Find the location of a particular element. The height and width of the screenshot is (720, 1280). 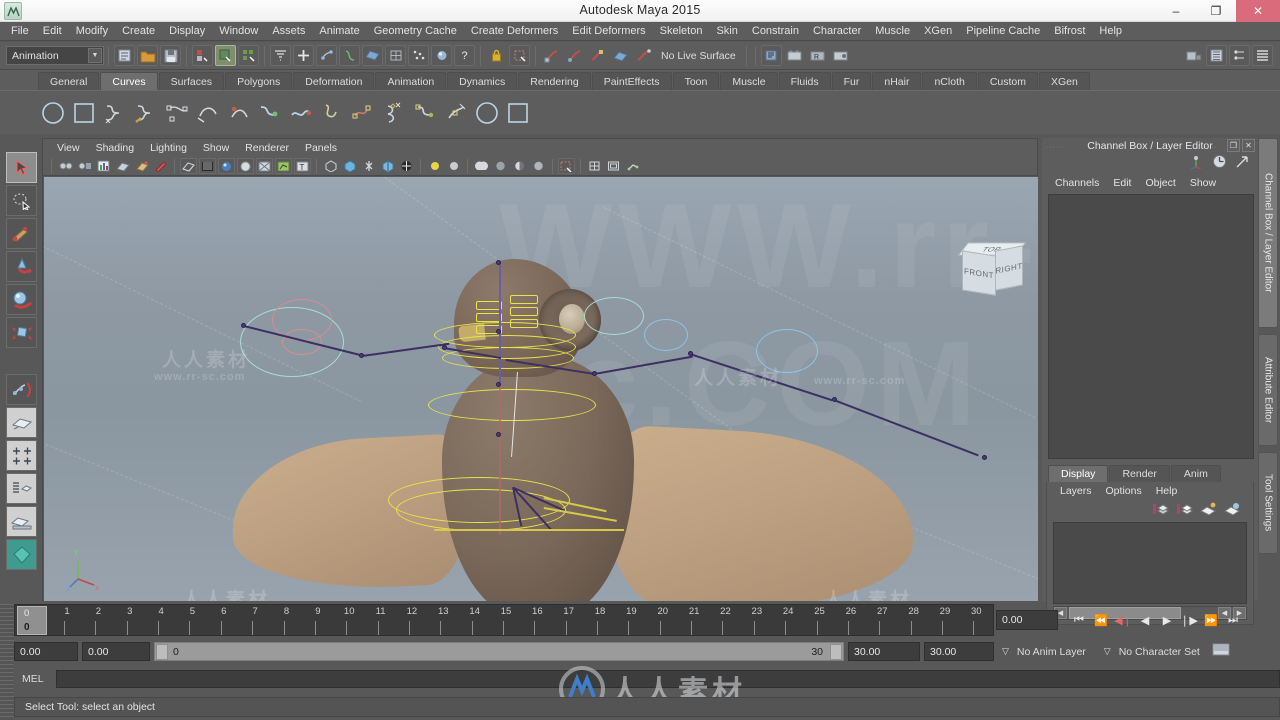

step-back-frame-button: ◀❘ is located at coordinates (1123, 620).